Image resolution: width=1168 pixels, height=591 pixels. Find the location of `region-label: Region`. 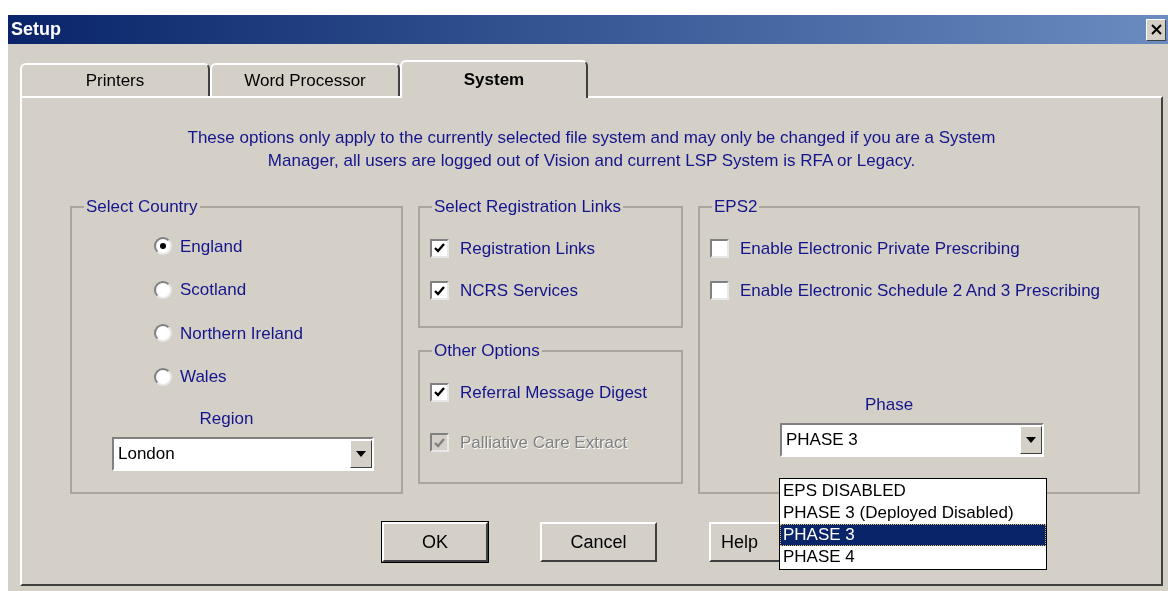

region-label: Region is located at coordinates (226, 418).